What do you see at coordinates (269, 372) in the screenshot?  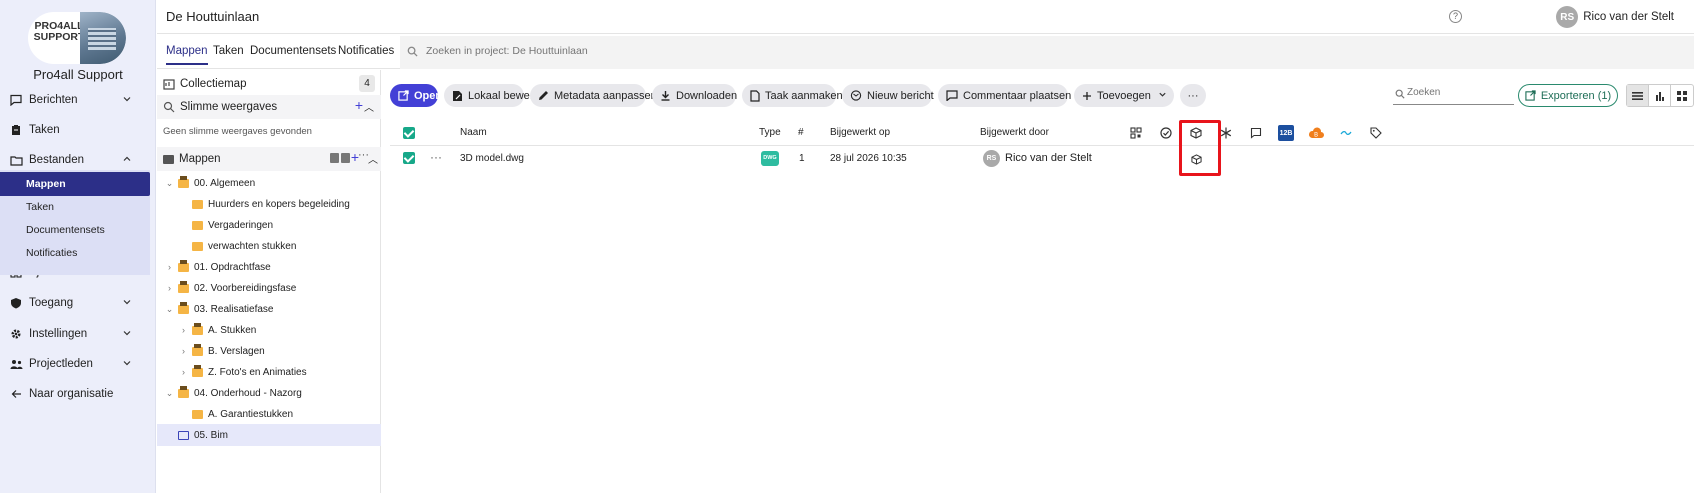 I see `tree-folder-item: › Z. Foto's en Animaties` at bounding box center [269, 372].